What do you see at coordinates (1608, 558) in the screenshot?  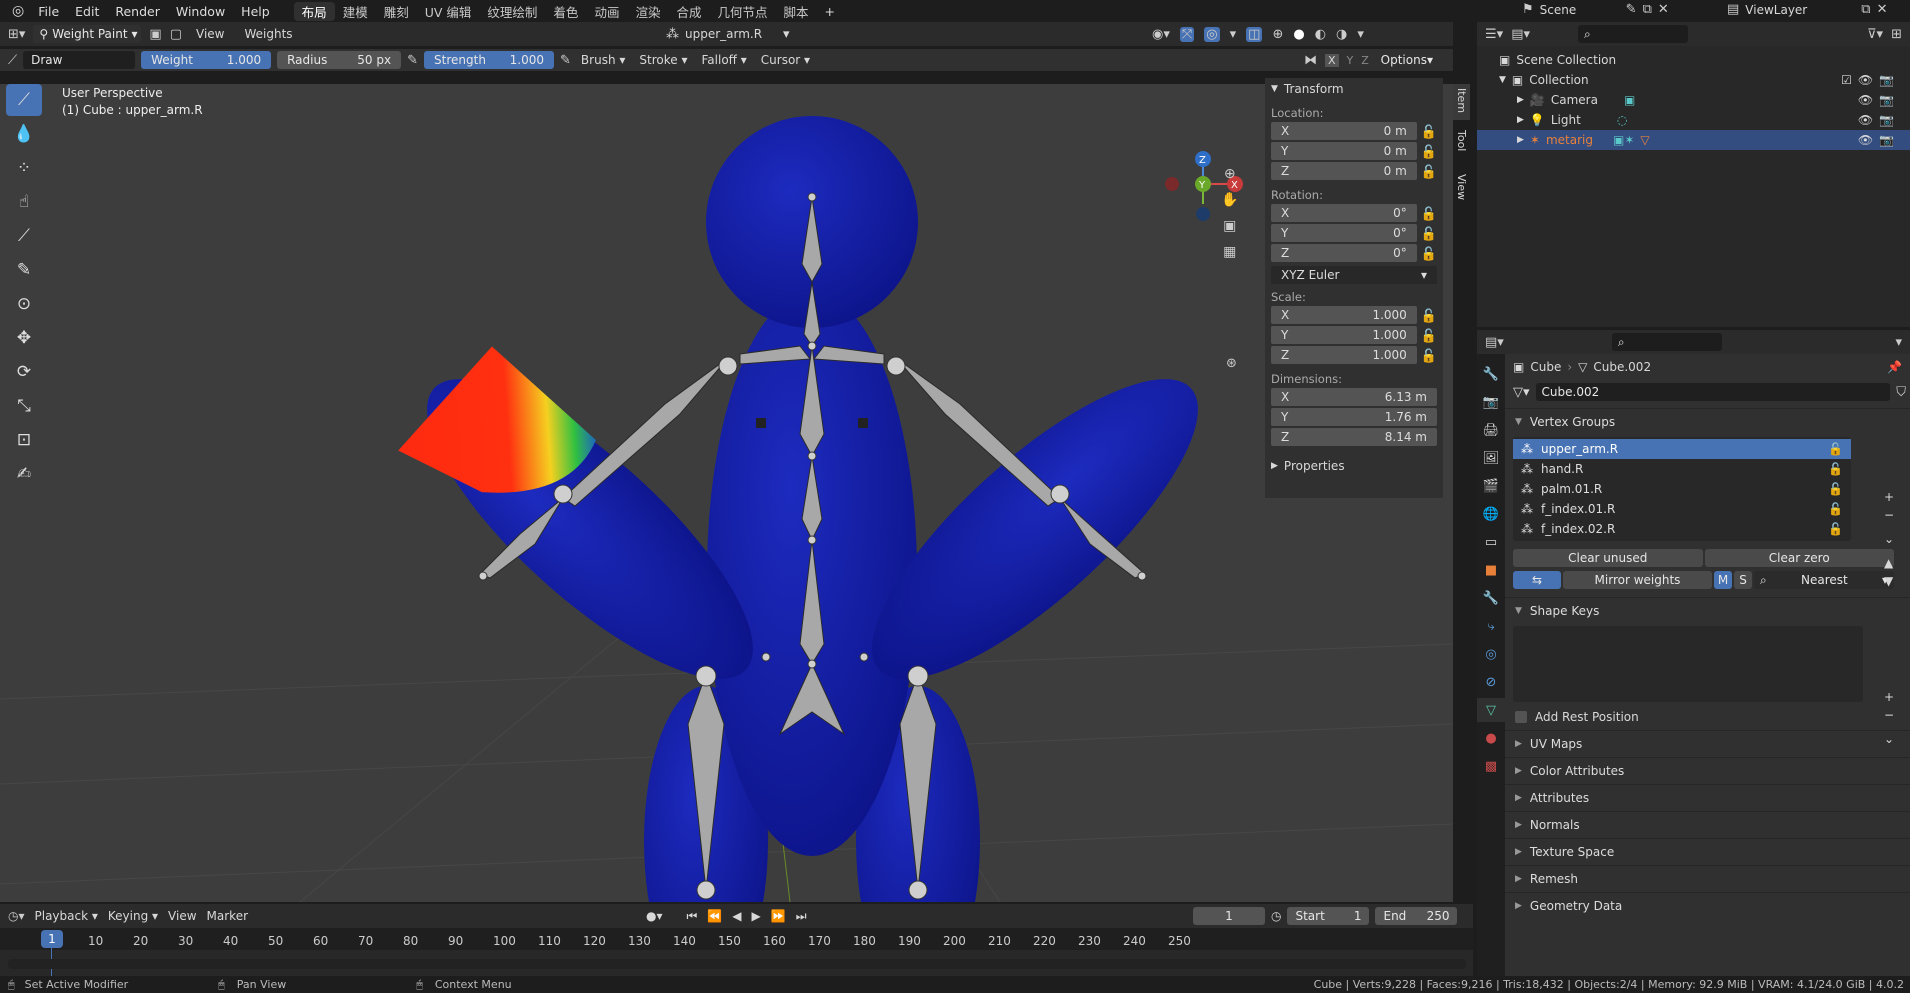 I see `clear-unused-button: Clear unused` at bounding box center [1608, 558].